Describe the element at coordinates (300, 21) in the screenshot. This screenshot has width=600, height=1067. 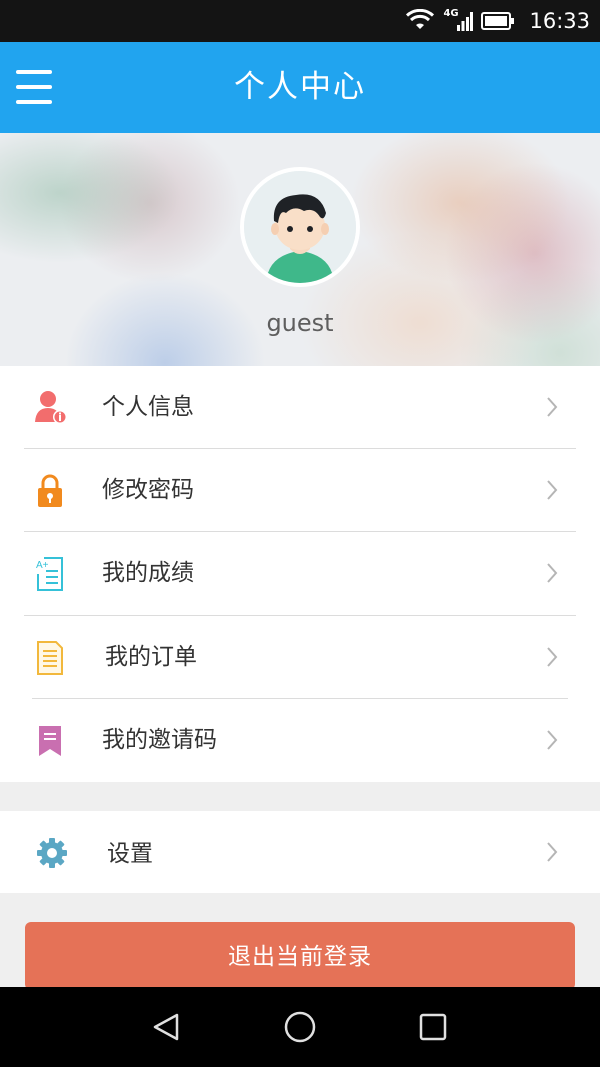
I see `status-bar: 4G 16:33` at that location.